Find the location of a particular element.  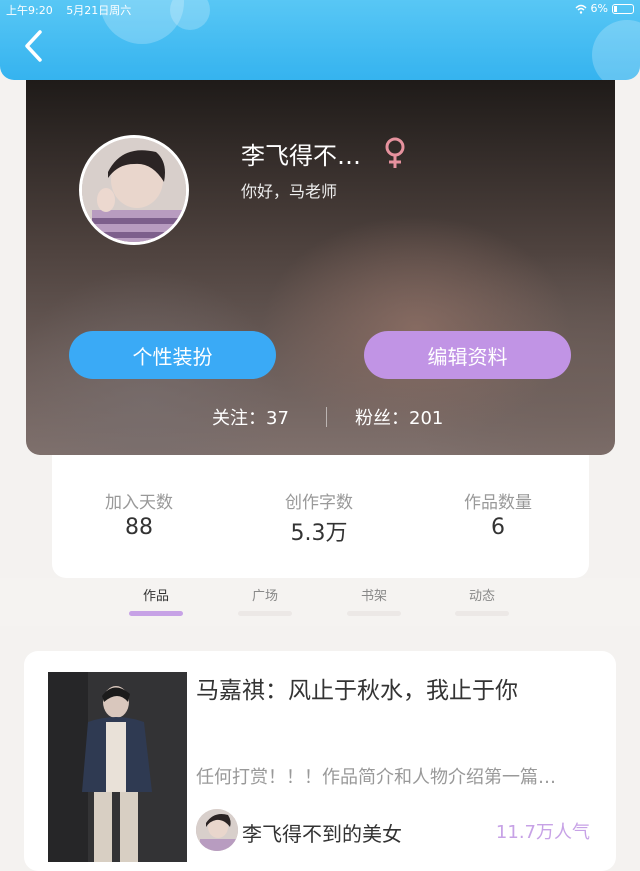

tab-square: 广场 is located at coordinates (265, 594).